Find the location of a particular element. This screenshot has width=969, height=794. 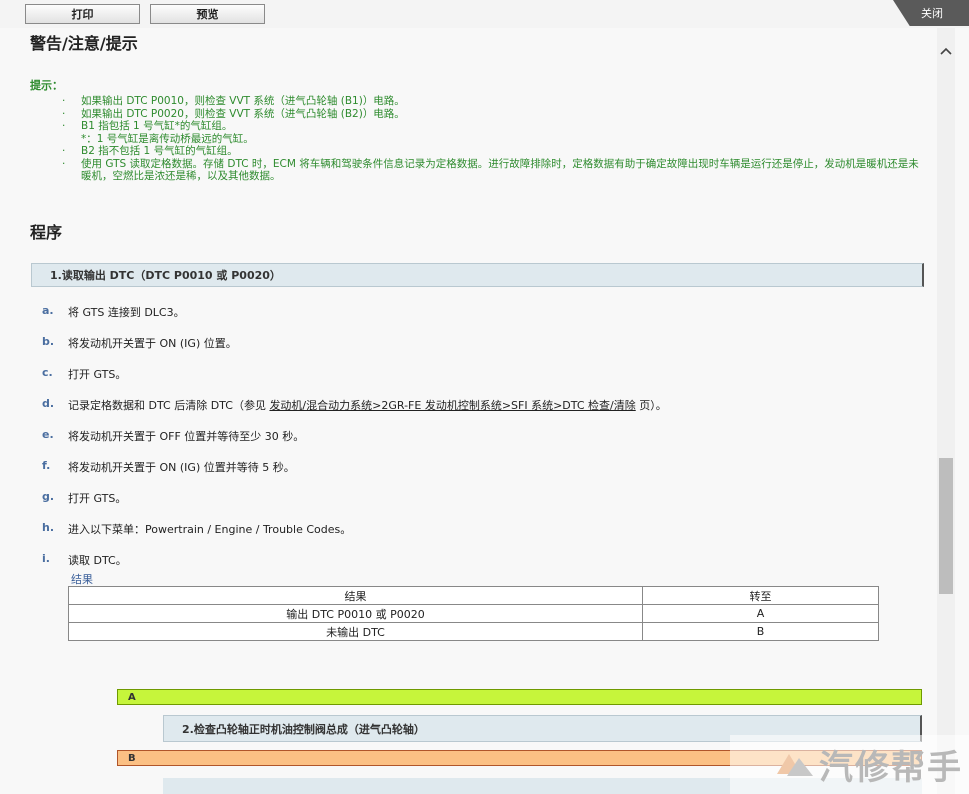

substep-e: e. 将发动机开关置于 OFF 位置并等待至少 30 秒。 is located at coordinates (173, 436).